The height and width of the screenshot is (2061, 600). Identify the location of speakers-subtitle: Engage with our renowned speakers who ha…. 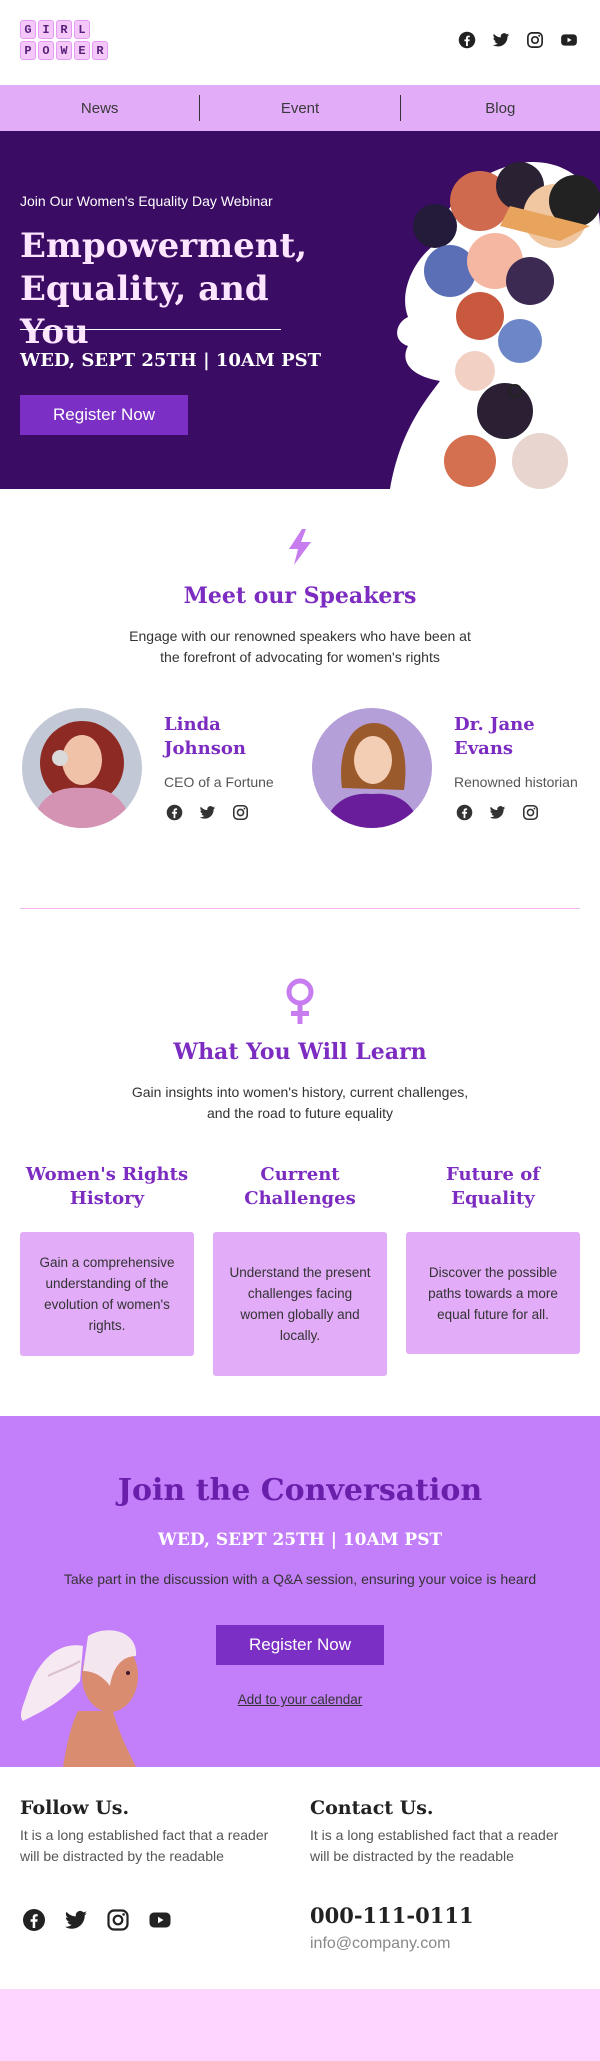
(300, 646).